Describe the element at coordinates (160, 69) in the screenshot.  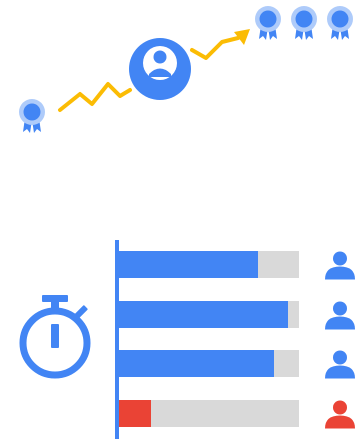
I see `user-avatar-icon` at that location.